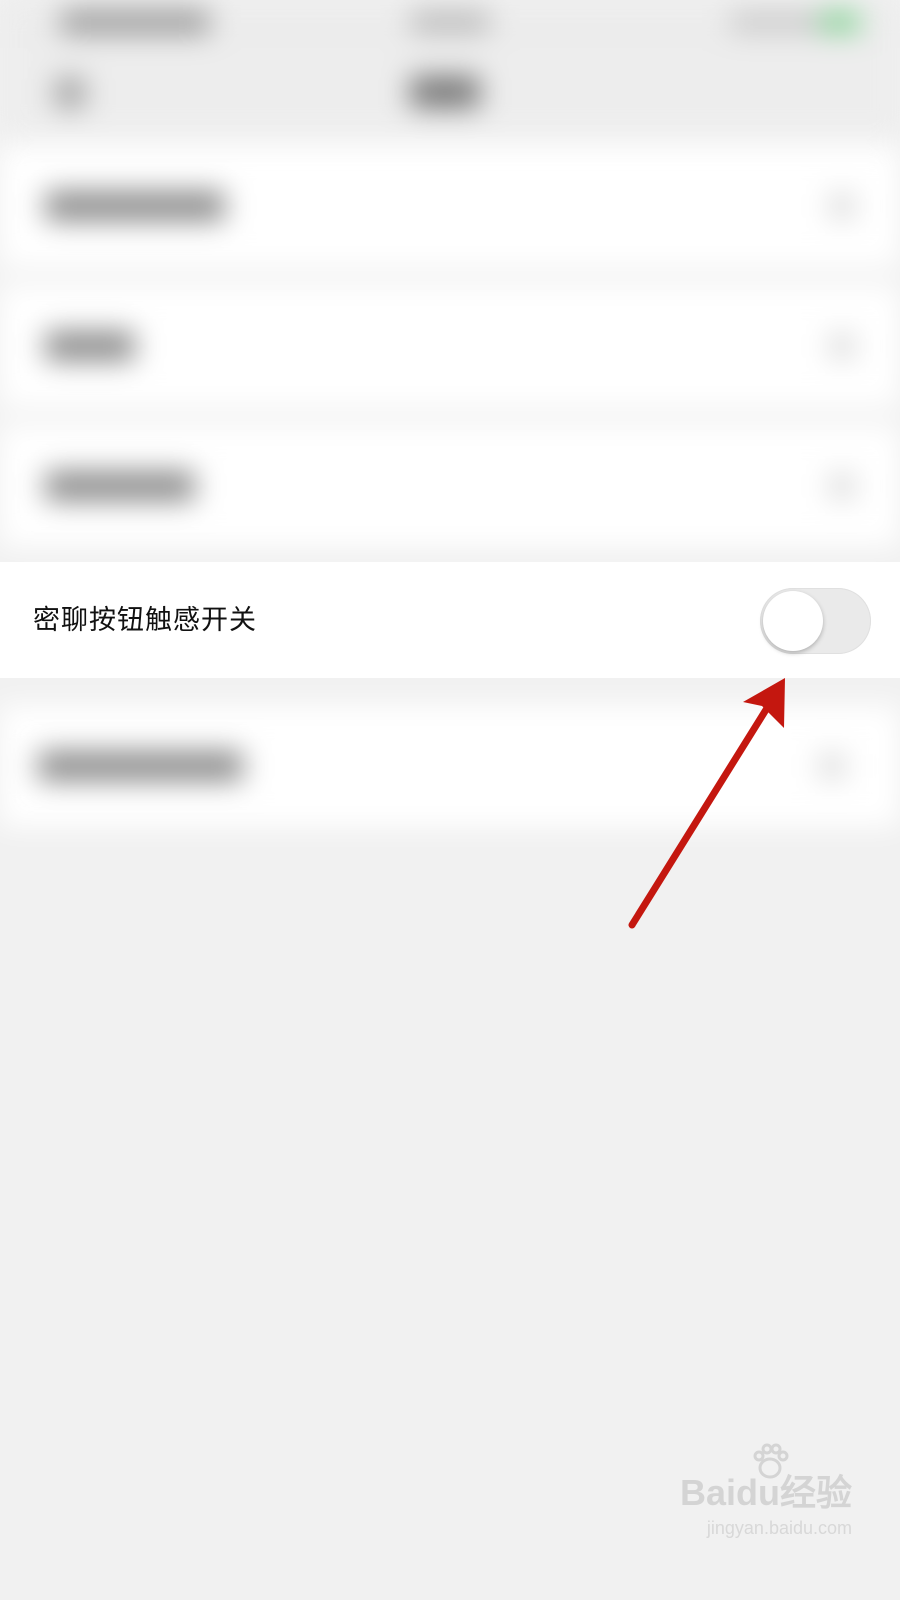  I want to click on battery-icon, so click(840, 22).